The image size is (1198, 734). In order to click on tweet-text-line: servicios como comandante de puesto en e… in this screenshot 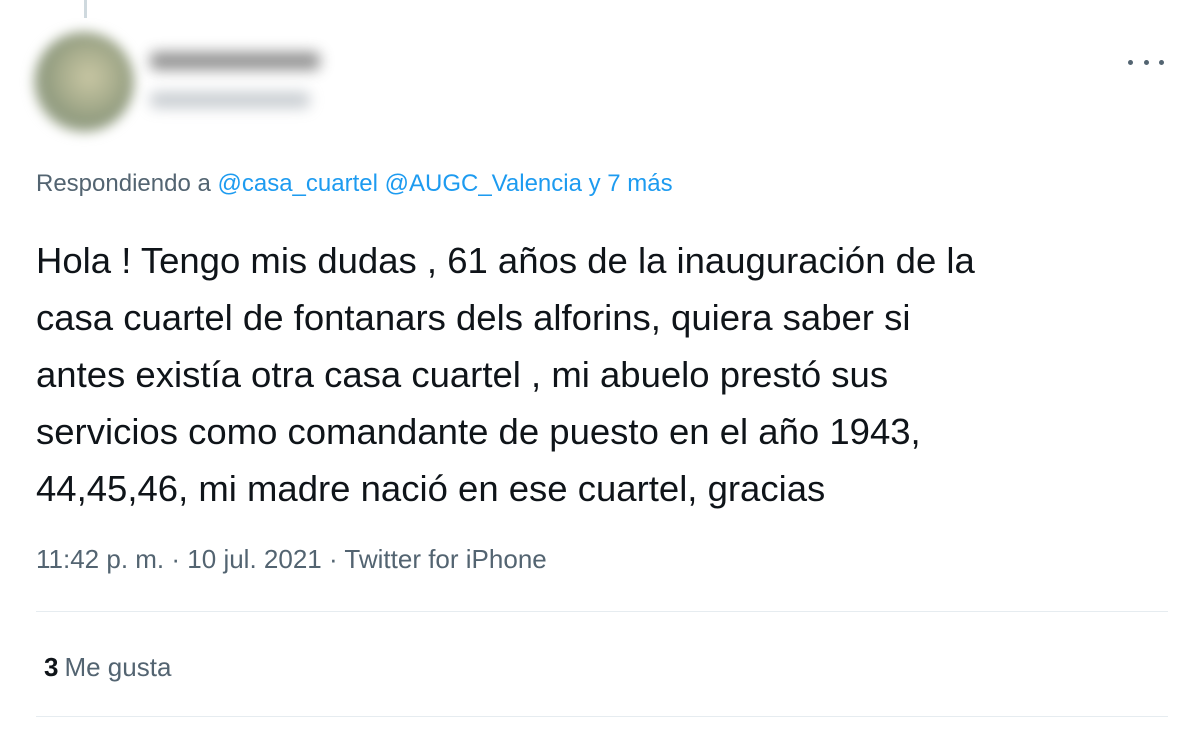, I will do `click(478, 431)`.